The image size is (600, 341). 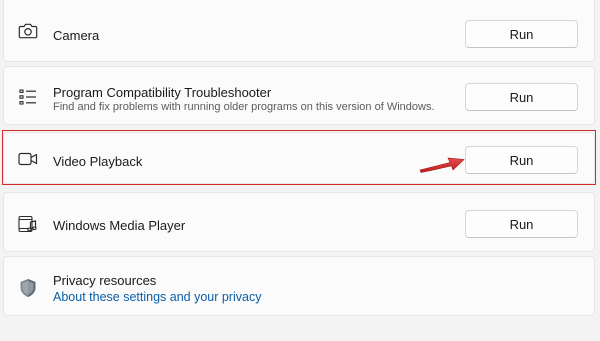 I want to click on media-player-icon, so click(x=28, y=224).